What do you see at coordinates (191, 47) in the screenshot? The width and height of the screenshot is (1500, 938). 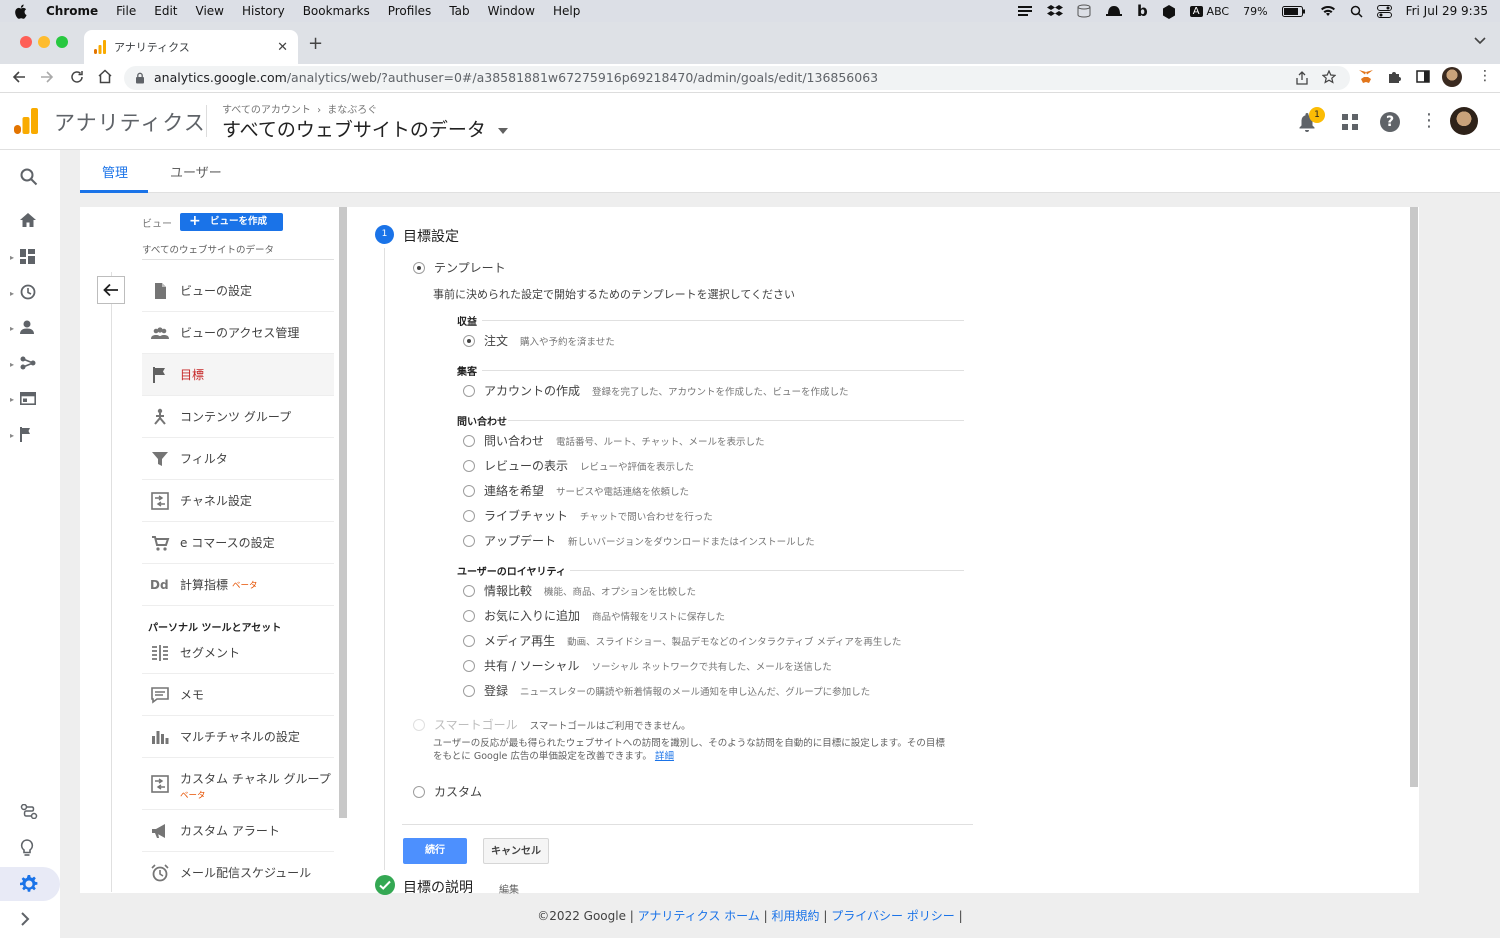 I see `browser-tab: アナリティクス ✕` at bounding box center [191, 47].